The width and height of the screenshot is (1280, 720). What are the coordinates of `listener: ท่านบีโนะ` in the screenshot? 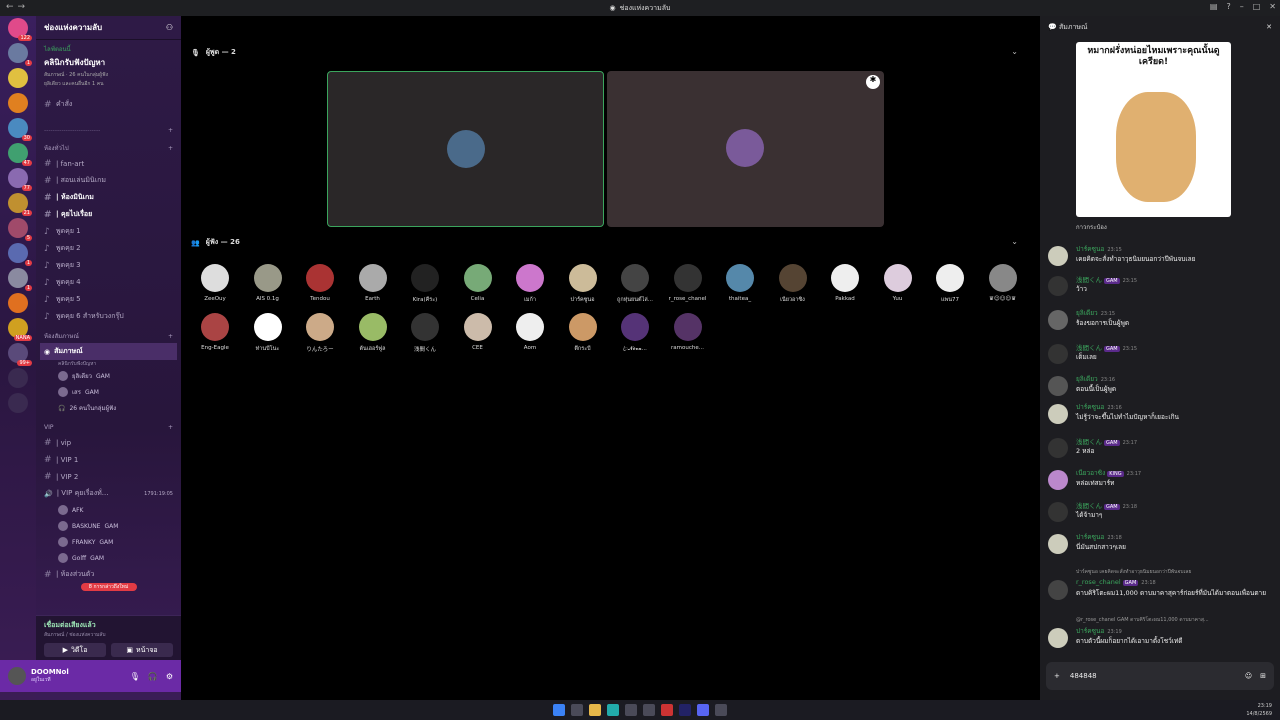 It's located at (268, 333).